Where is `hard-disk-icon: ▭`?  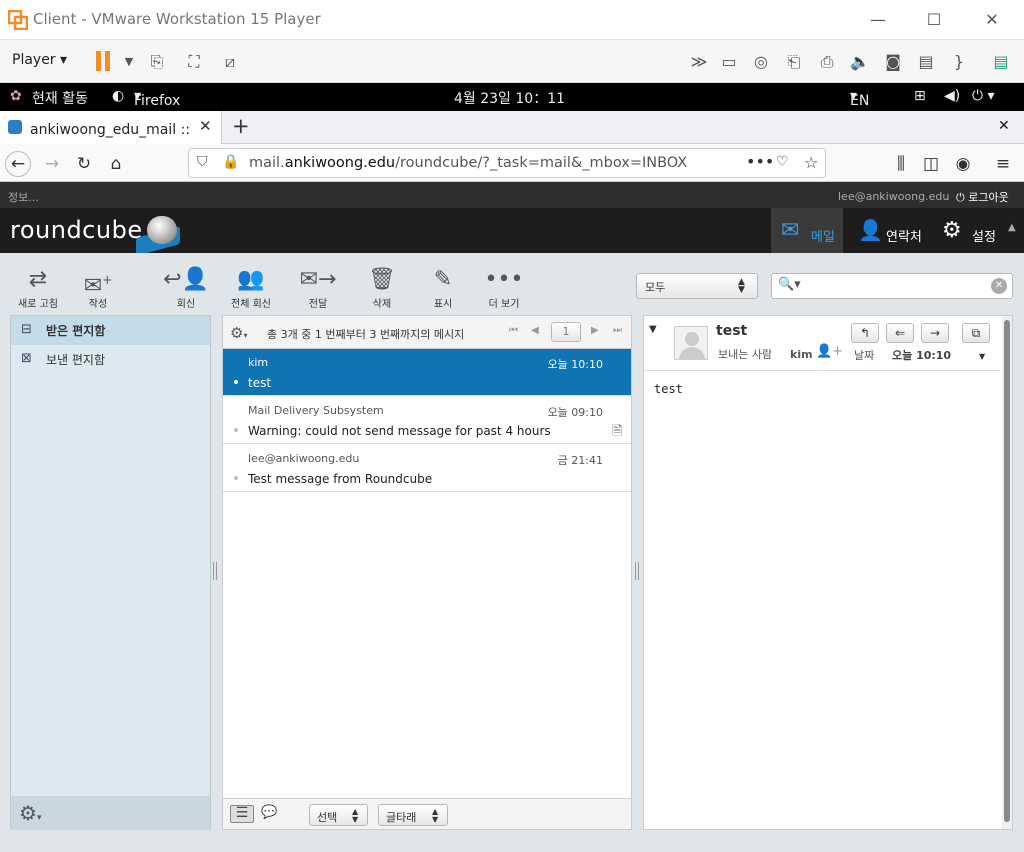 hard-disk-icon: ▭ is located at coordinates (729, 62).